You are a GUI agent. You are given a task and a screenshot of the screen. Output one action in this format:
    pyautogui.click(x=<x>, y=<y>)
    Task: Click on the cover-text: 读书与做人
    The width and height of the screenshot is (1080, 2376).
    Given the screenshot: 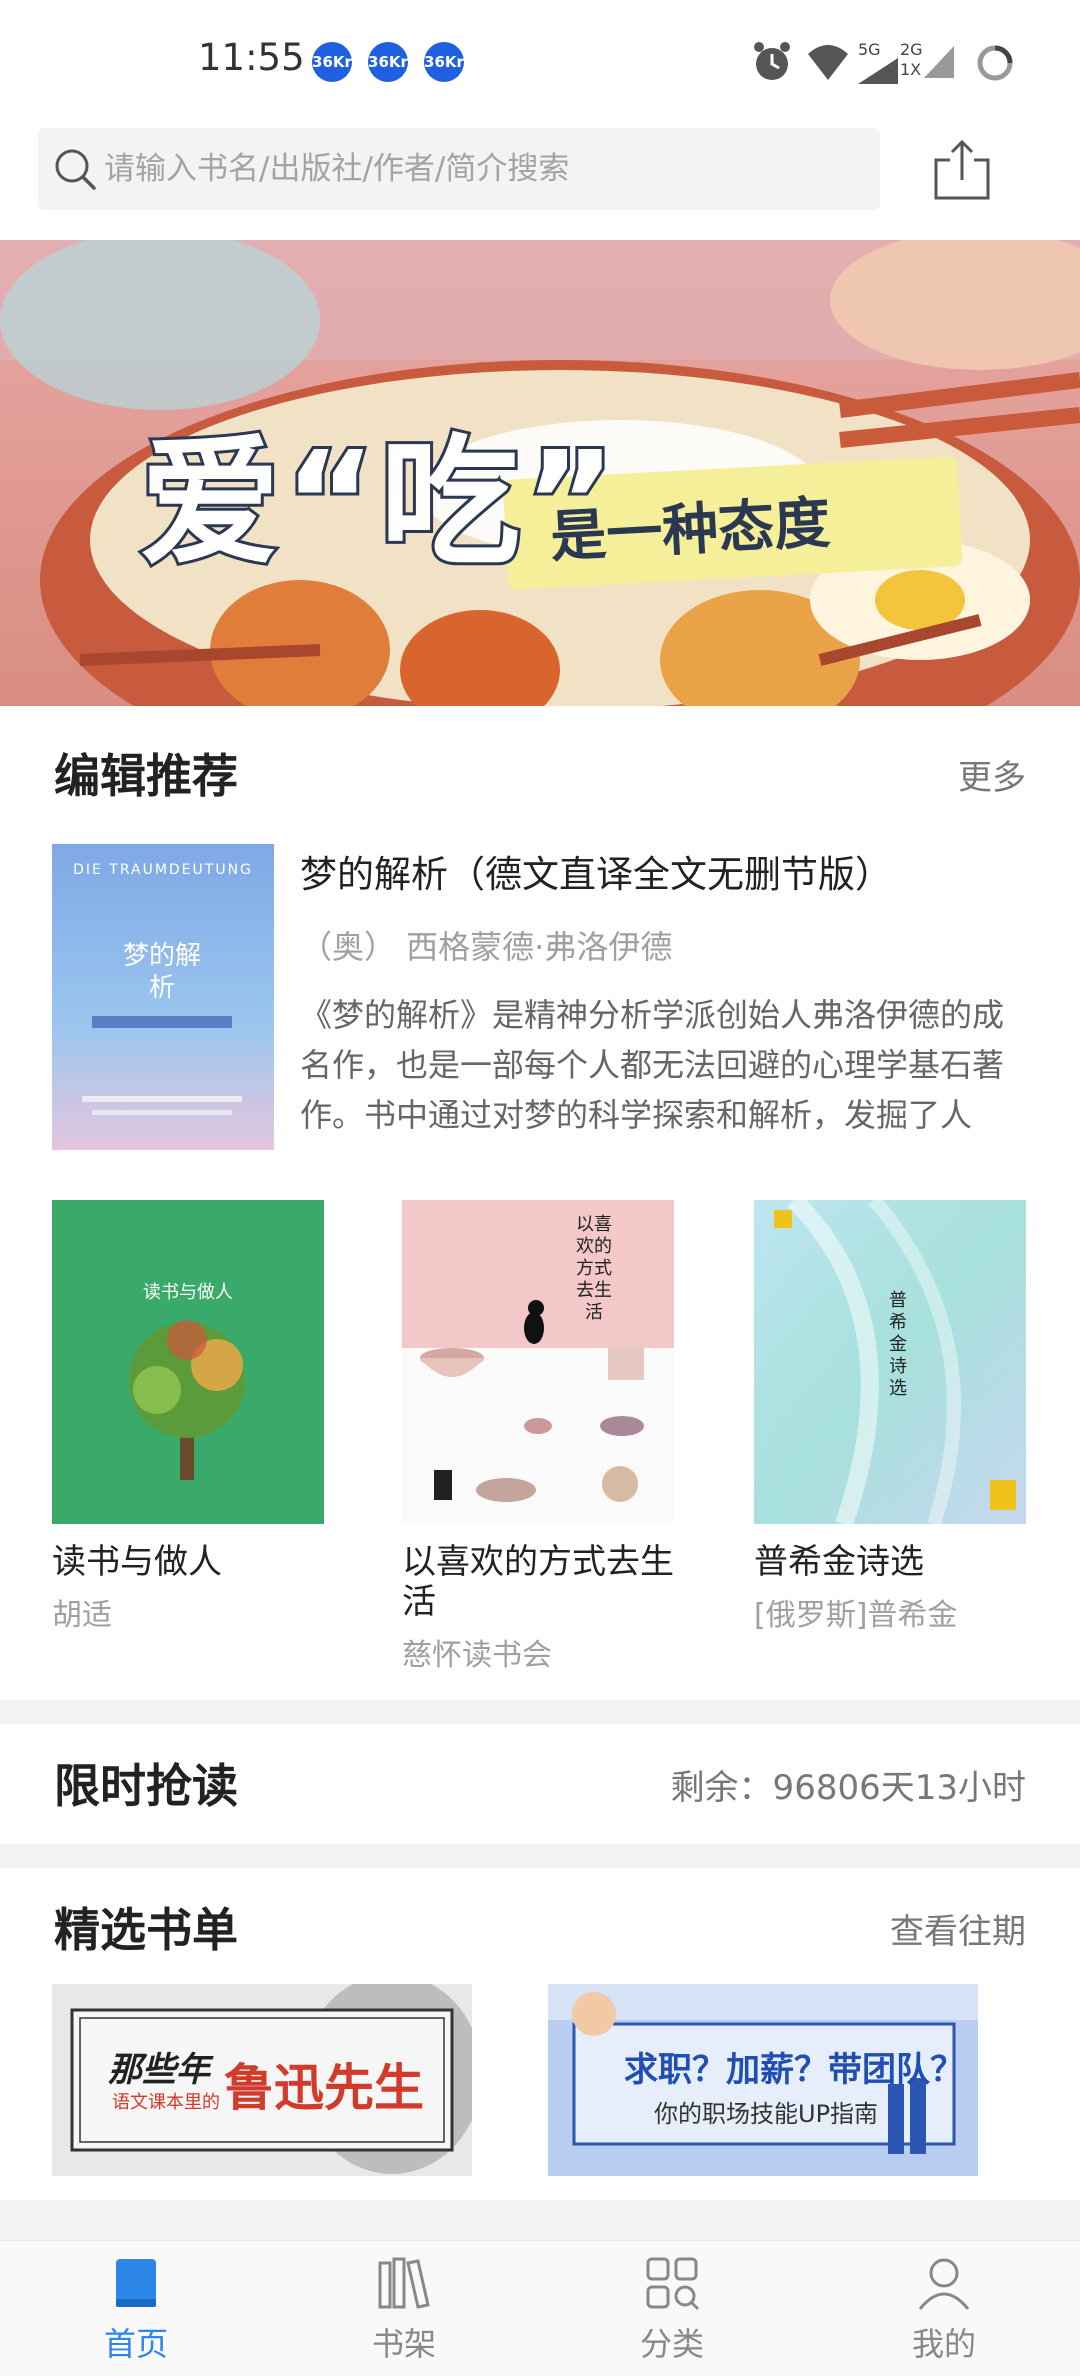 What is the action you would take?
    pyautogui.click(x=188, y=1292)
    